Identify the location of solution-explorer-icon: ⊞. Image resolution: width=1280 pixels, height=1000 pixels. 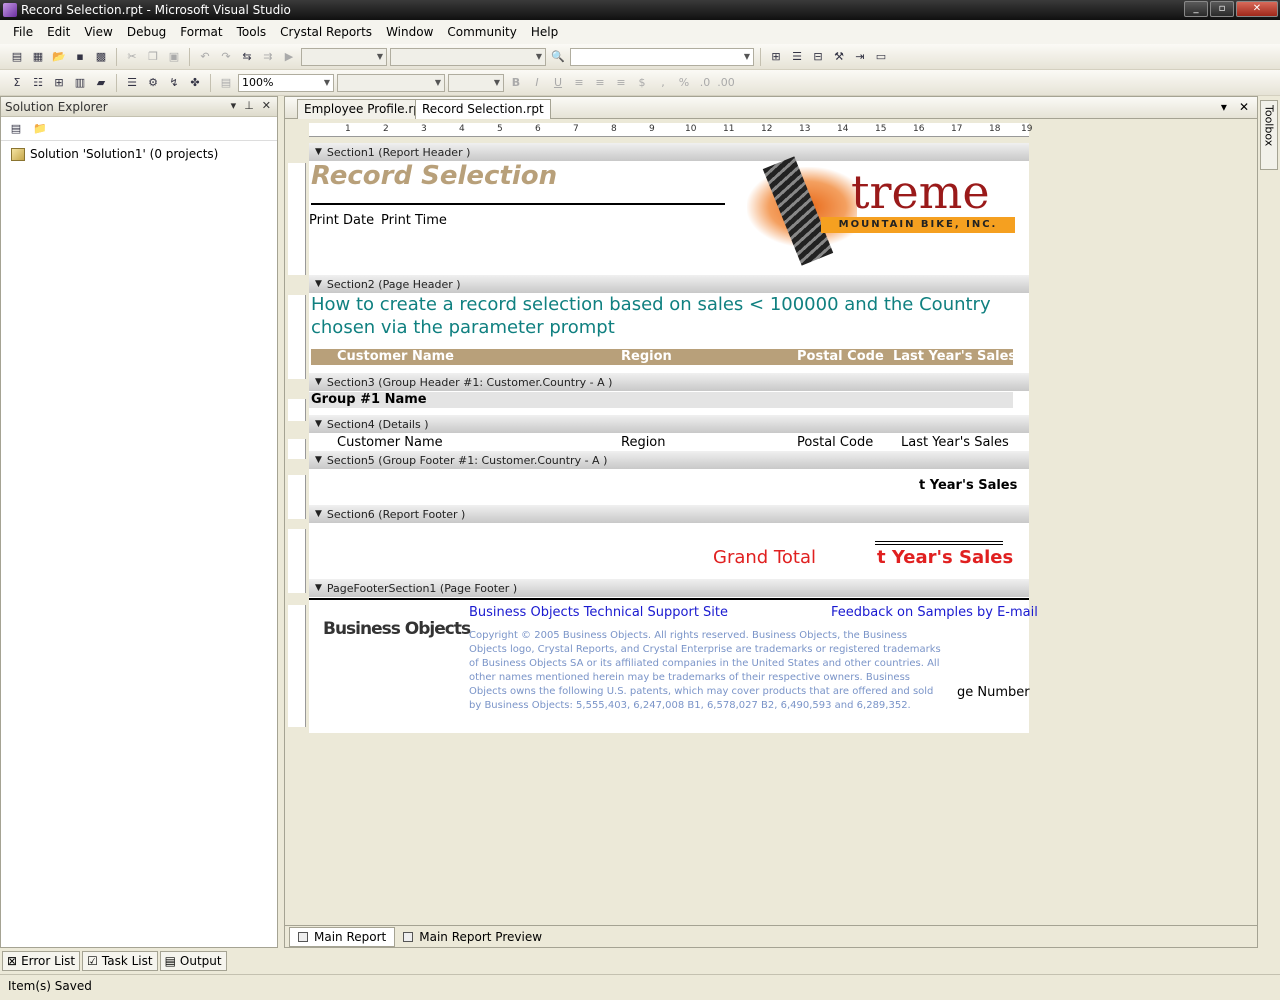
(776, 57).